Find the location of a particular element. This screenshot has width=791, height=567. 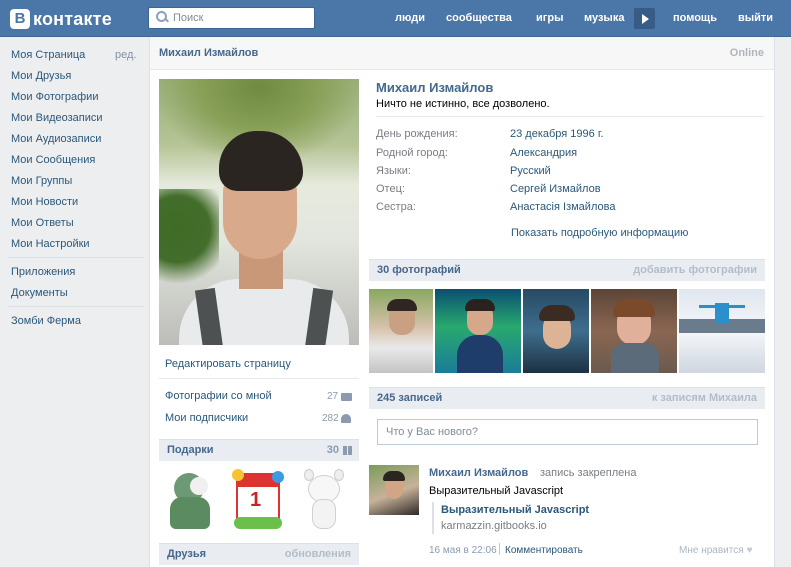

menu-photos: Мои Фотографии is located at coordinates (54, 97).